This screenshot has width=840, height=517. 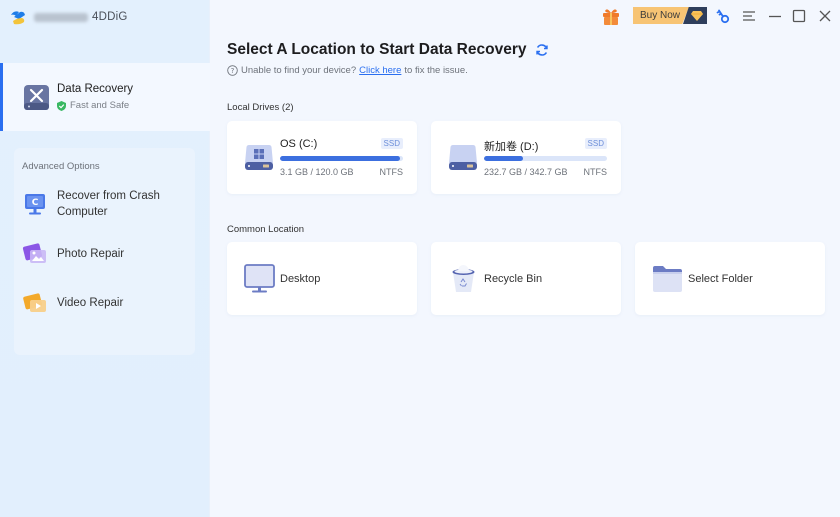 What do you see at coordinates (61, 166) in the screenshot?
I see `advanced-options-heading: Advanced Options` at bounding box center [61, 166].